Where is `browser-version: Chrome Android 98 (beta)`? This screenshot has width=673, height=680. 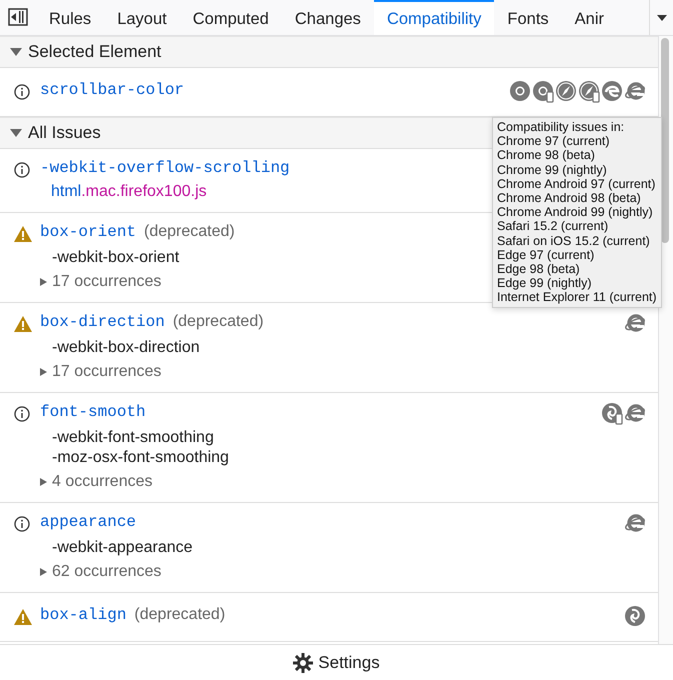
browser-version: Chrome Android 98 (beta) is located at coordinates (569, 198).